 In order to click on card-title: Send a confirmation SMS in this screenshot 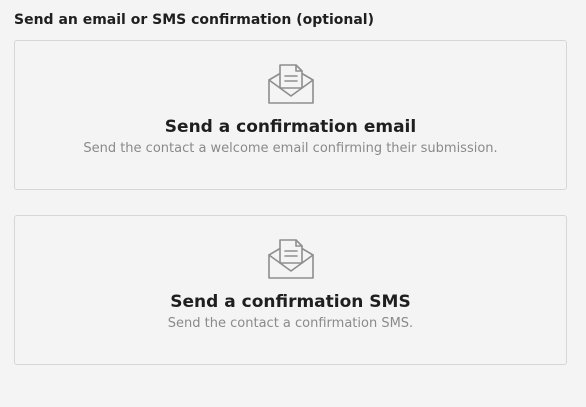, I will do `click(290, 302)`.